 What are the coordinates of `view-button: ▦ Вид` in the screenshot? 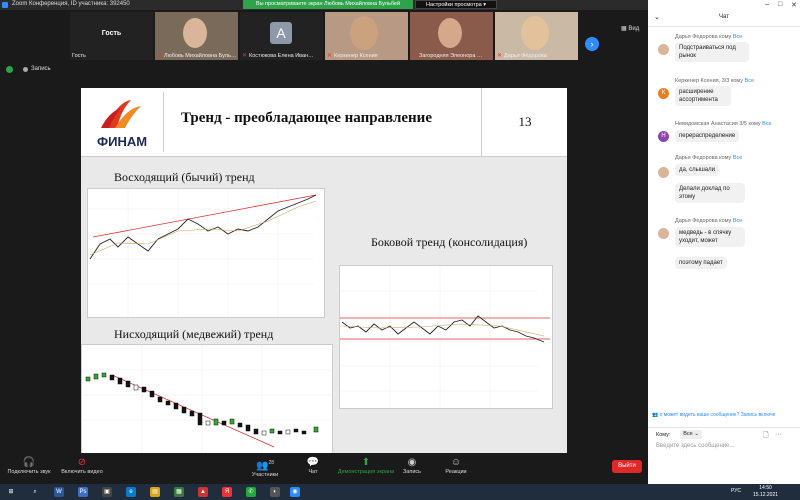 It's located at (630, 28).